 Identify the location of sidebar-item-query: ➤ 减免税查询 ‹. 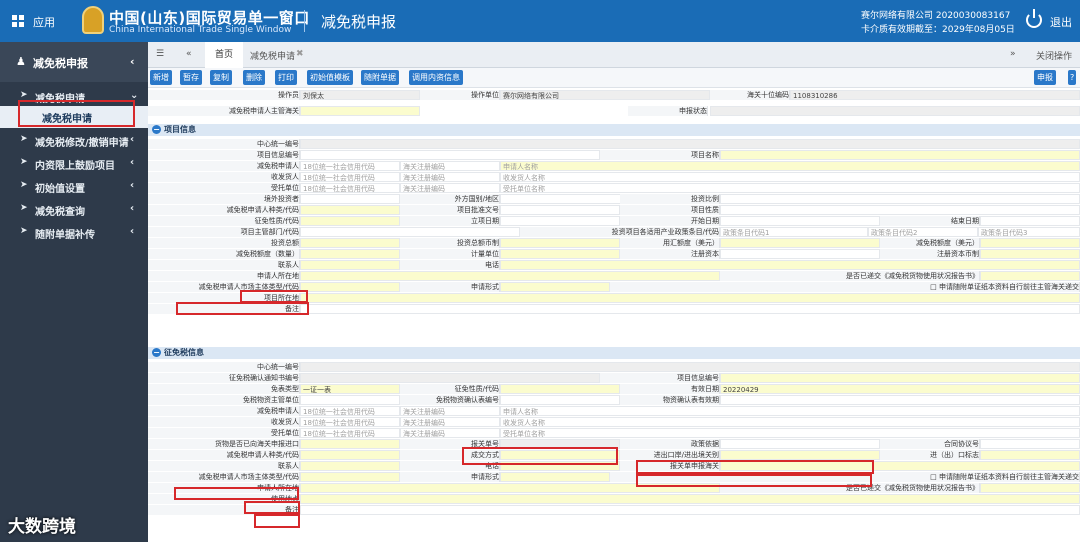
(74, 210).